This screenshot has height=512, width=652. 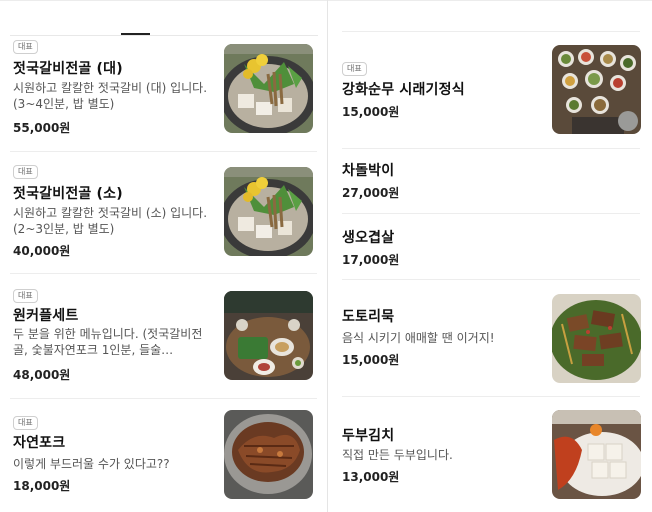 I want to click on top-border, so click(x=326, y=0).